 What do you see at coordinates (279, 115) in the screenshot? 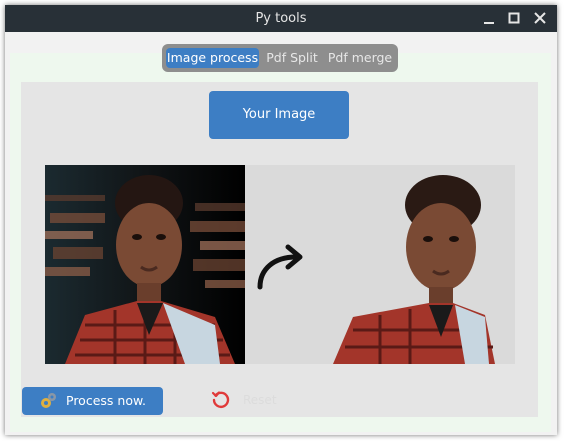
I see `your-image-button: Your Image` at bounding box center [279, 115].